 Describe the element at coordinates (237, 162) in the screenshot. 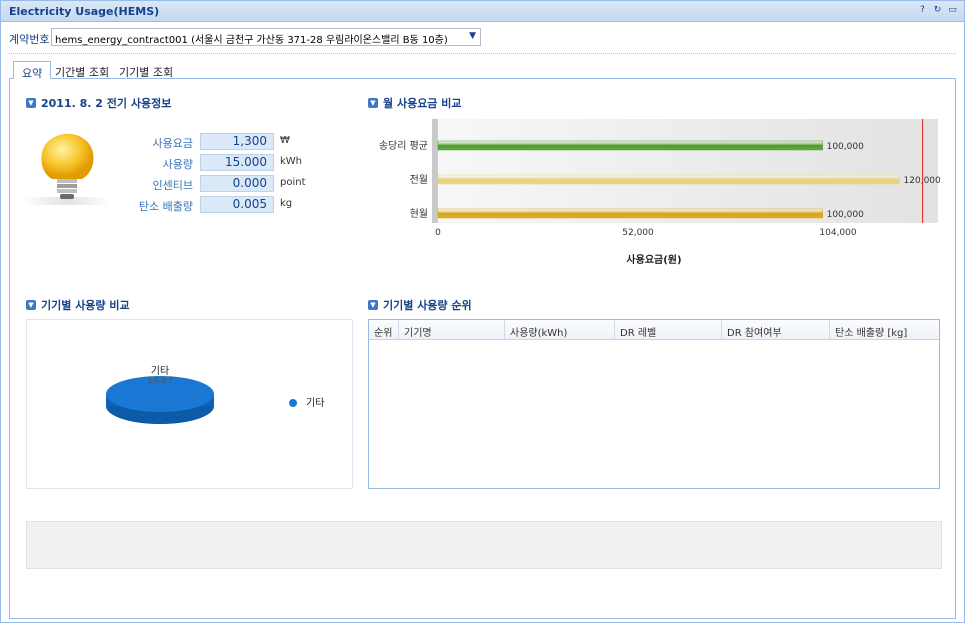

I see `usage-value: 15.000` at that location.